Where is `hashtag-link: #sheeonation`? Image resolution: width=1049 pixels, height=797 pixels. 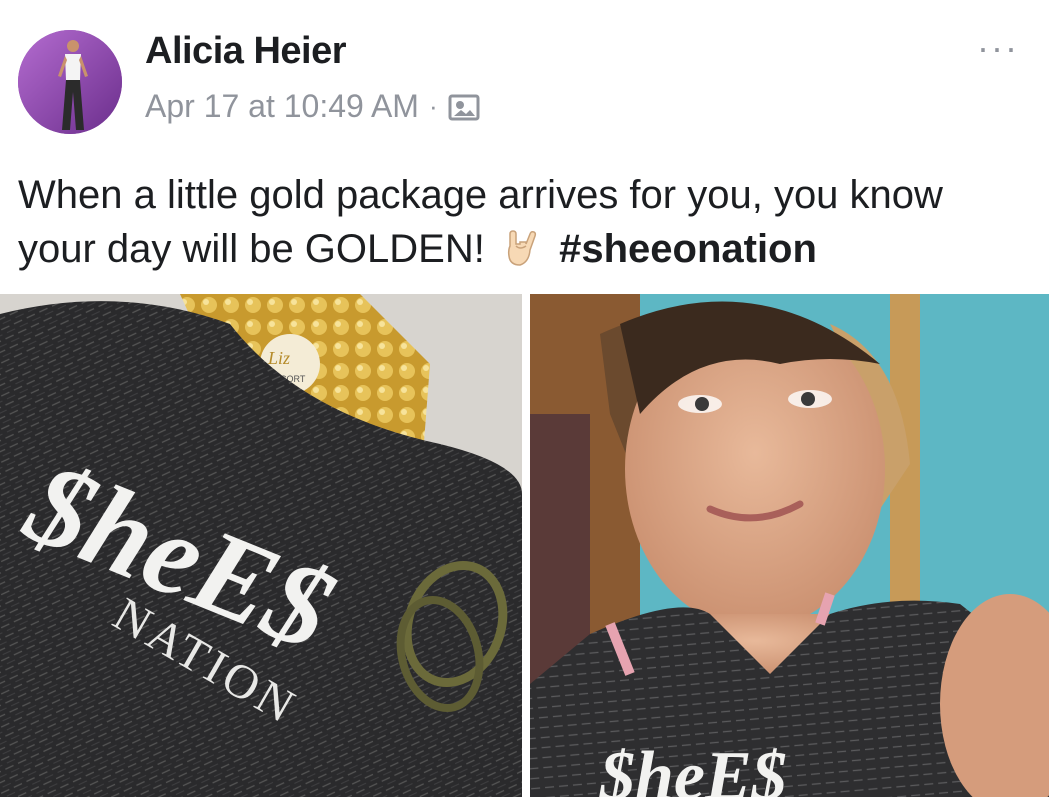
hashtag-link: #sheeonation is located at coordinates (688, 249).